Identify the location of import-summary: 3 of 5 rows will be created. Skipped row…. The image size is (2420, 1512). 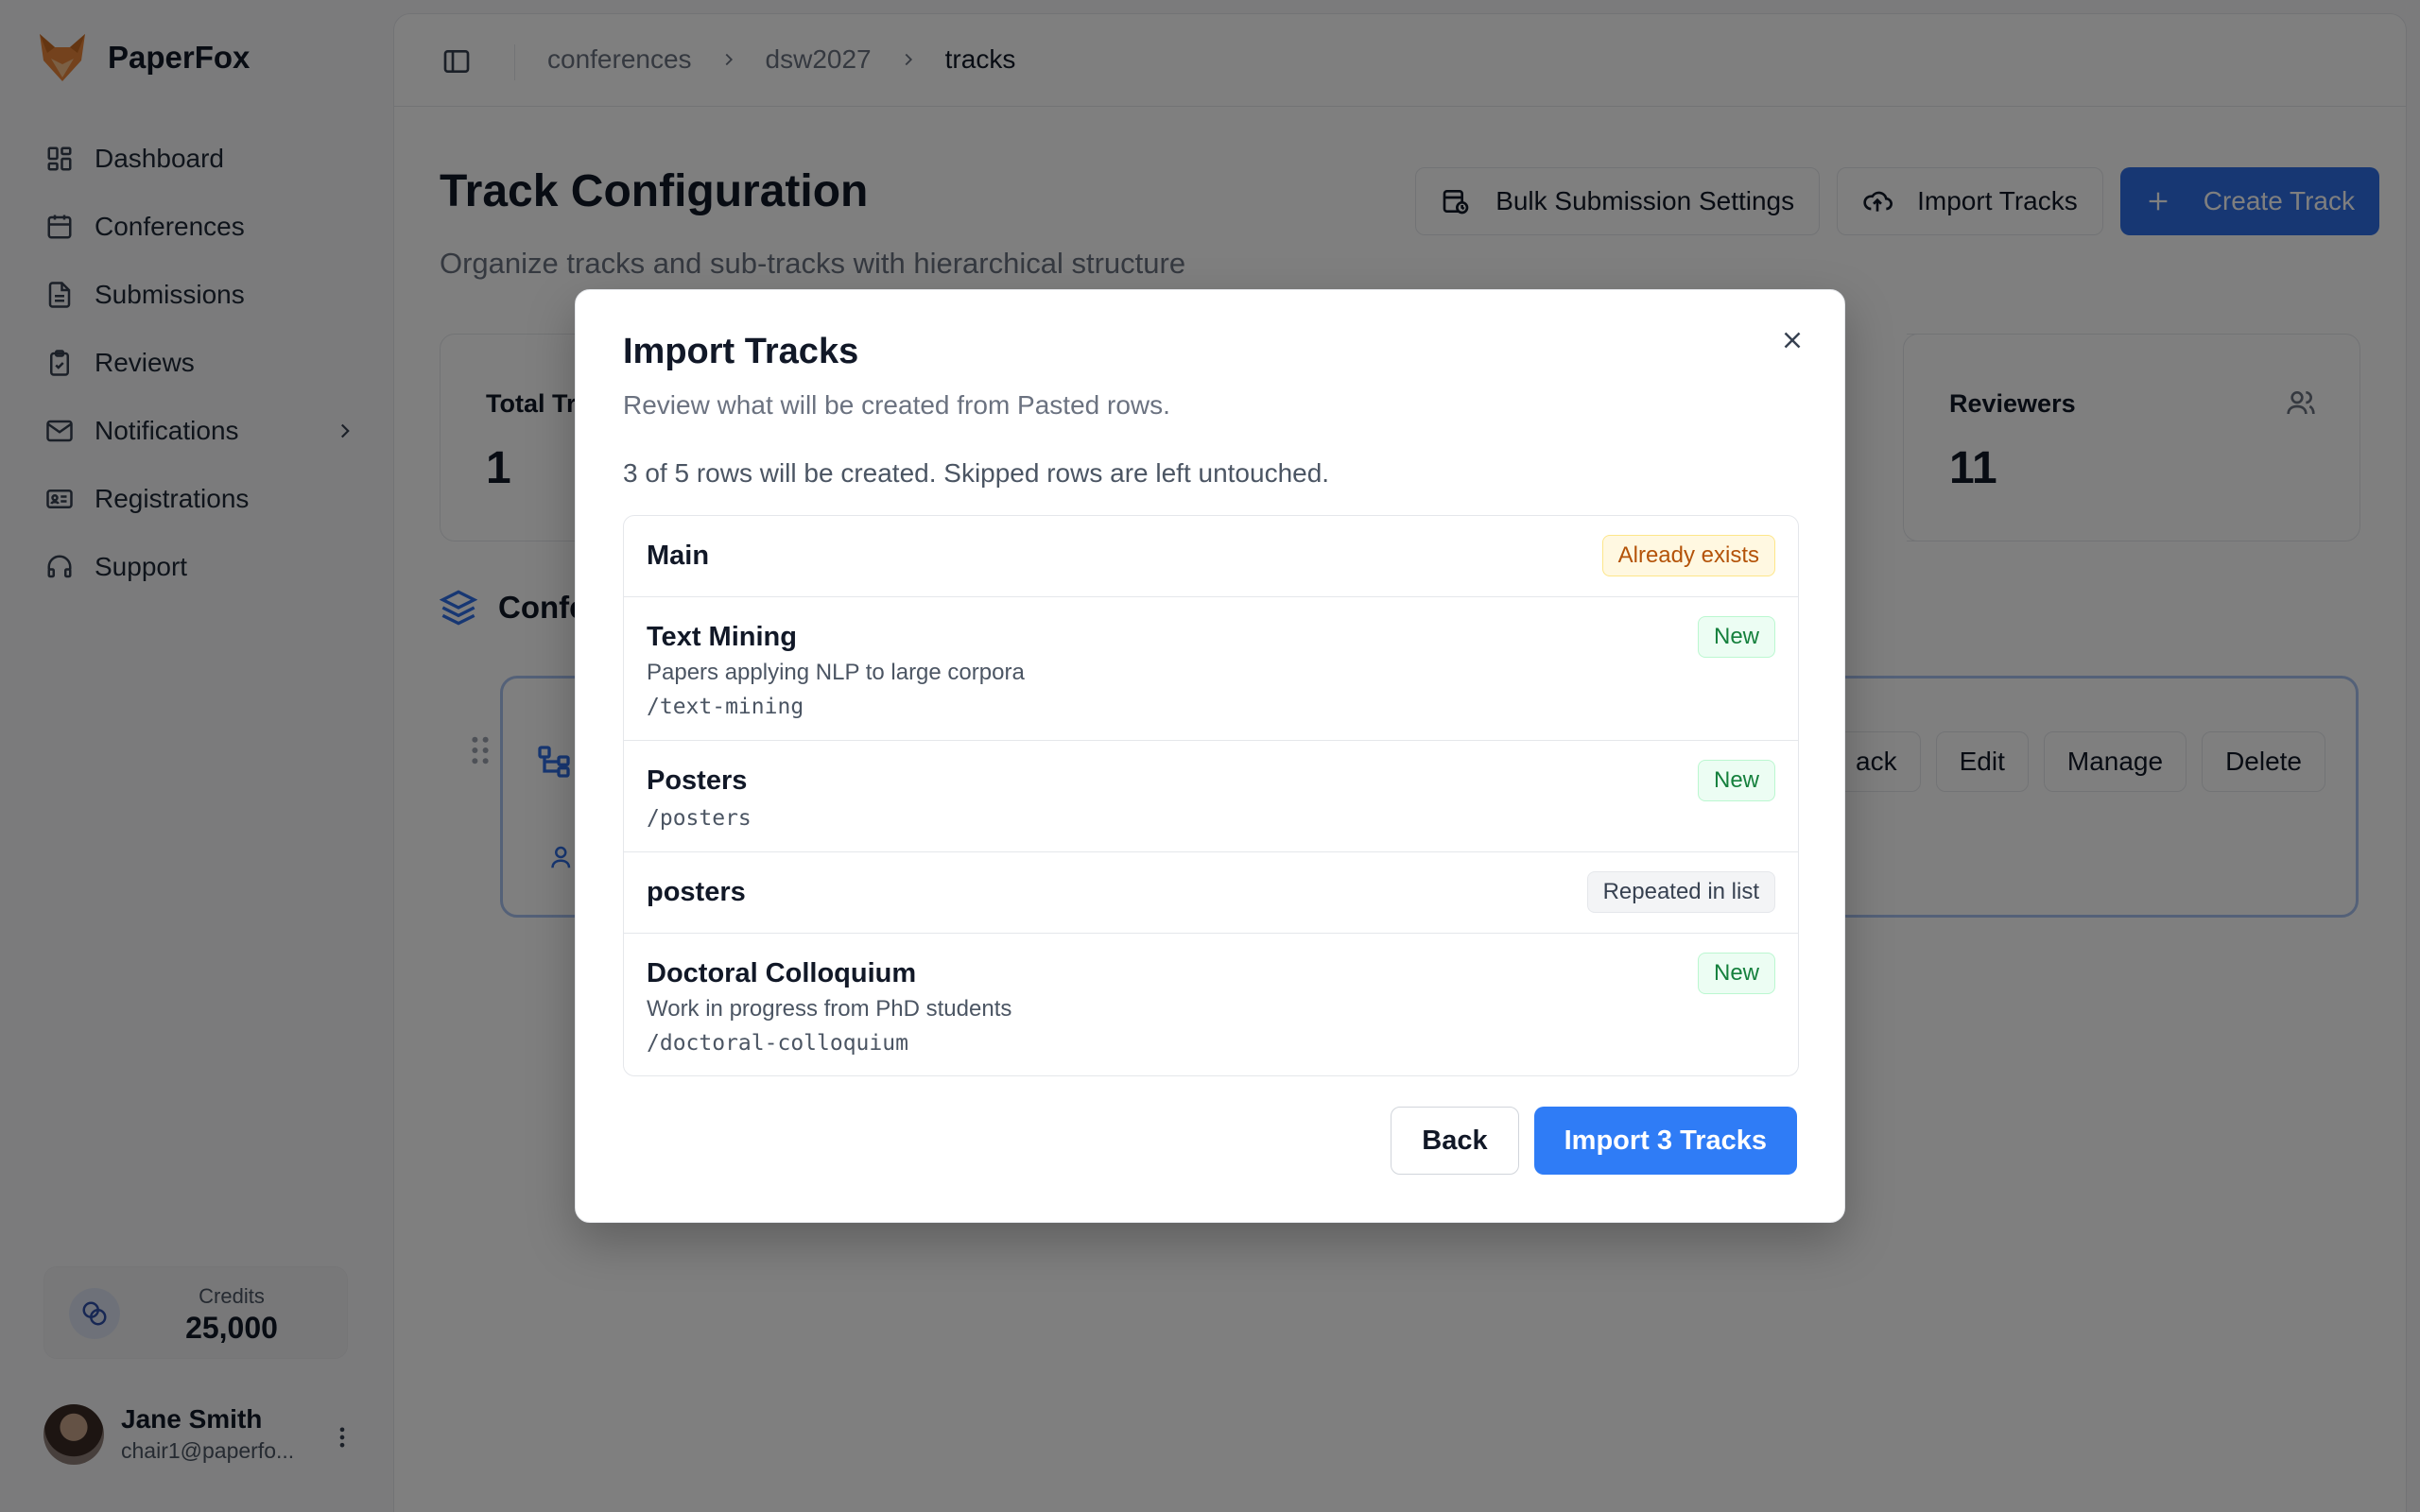
(977, 473).